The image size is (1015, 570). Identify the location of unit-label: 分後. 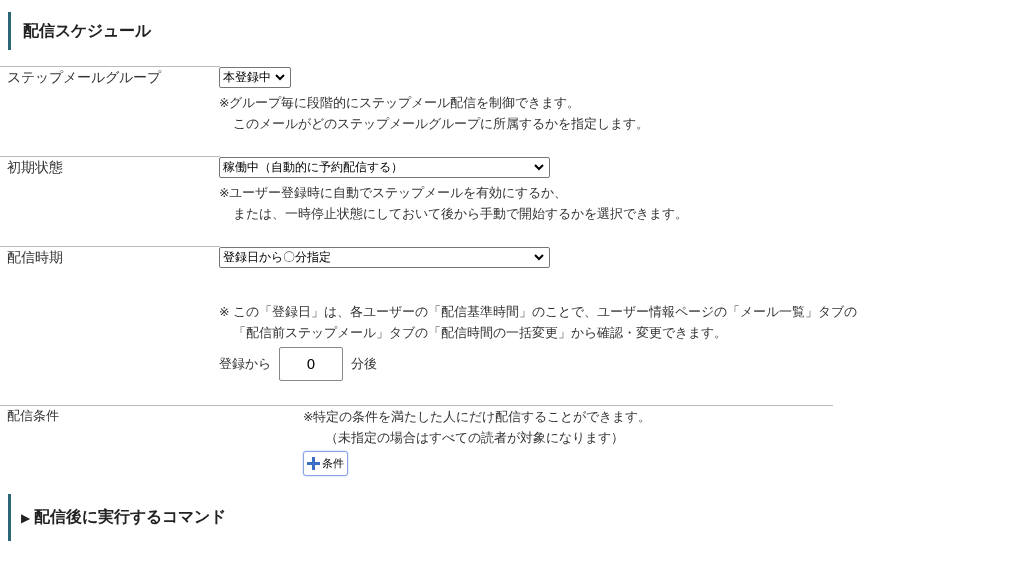
(364, 364).